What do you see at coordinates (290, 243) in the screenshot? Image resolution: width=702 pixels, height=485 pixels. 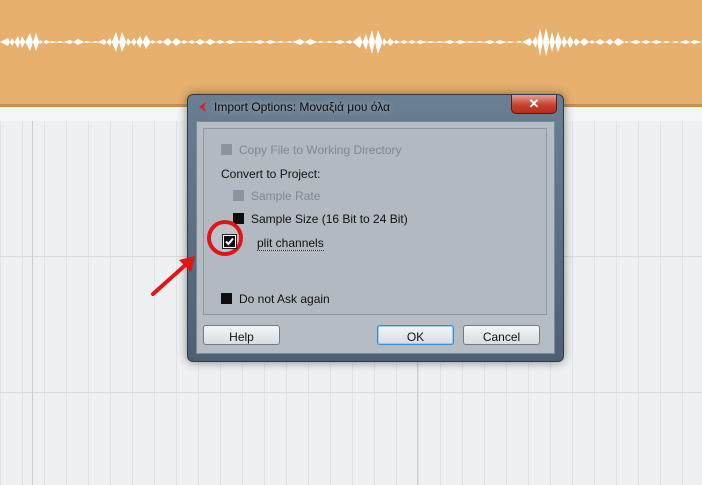 I see `split-channels-label: plit channels` at bounding box center [290, 243].